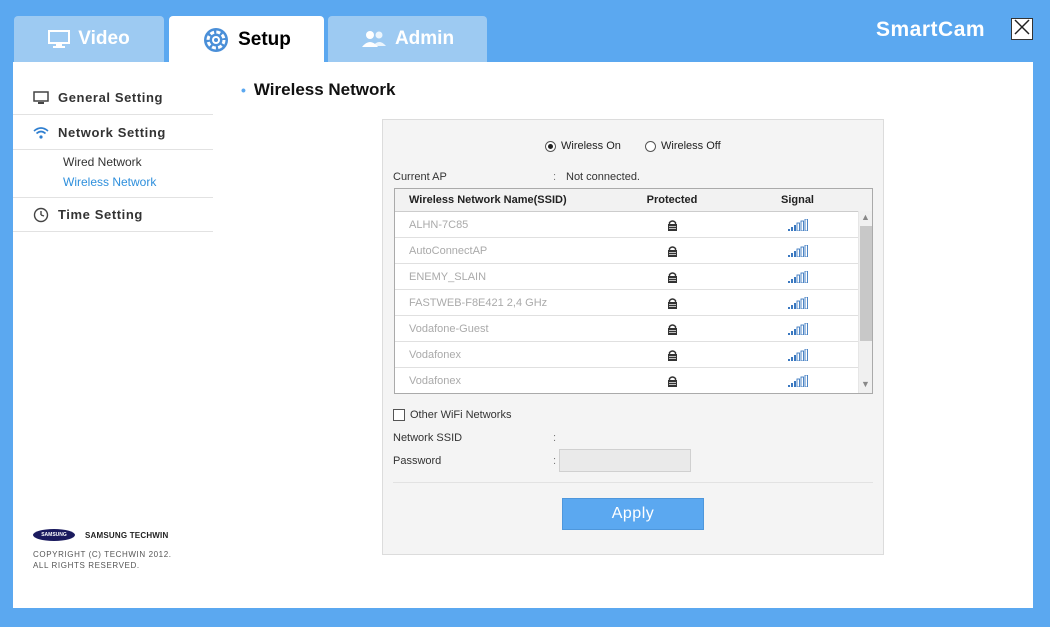 The image size is (1050, 627). I want to click on table-row: ALHN-7C85, so click(626, 225).